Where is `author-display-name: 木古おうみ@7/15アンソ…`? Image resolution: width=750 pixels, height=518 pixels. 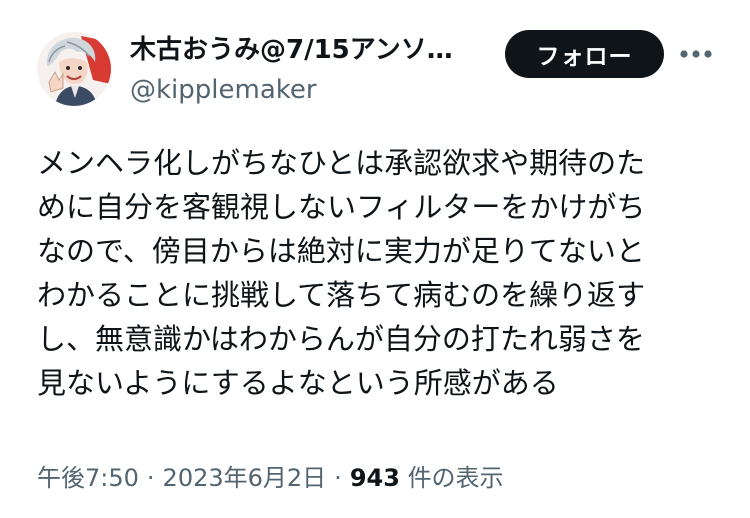
author-display-name: 木古おうみ@7/15アンソ… is located at coordinates (310, 50).